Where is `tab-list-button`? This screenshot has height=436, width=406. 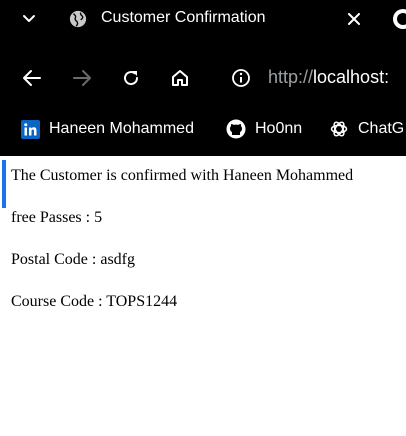 tab-list-button is located at coordinates (29, 19).